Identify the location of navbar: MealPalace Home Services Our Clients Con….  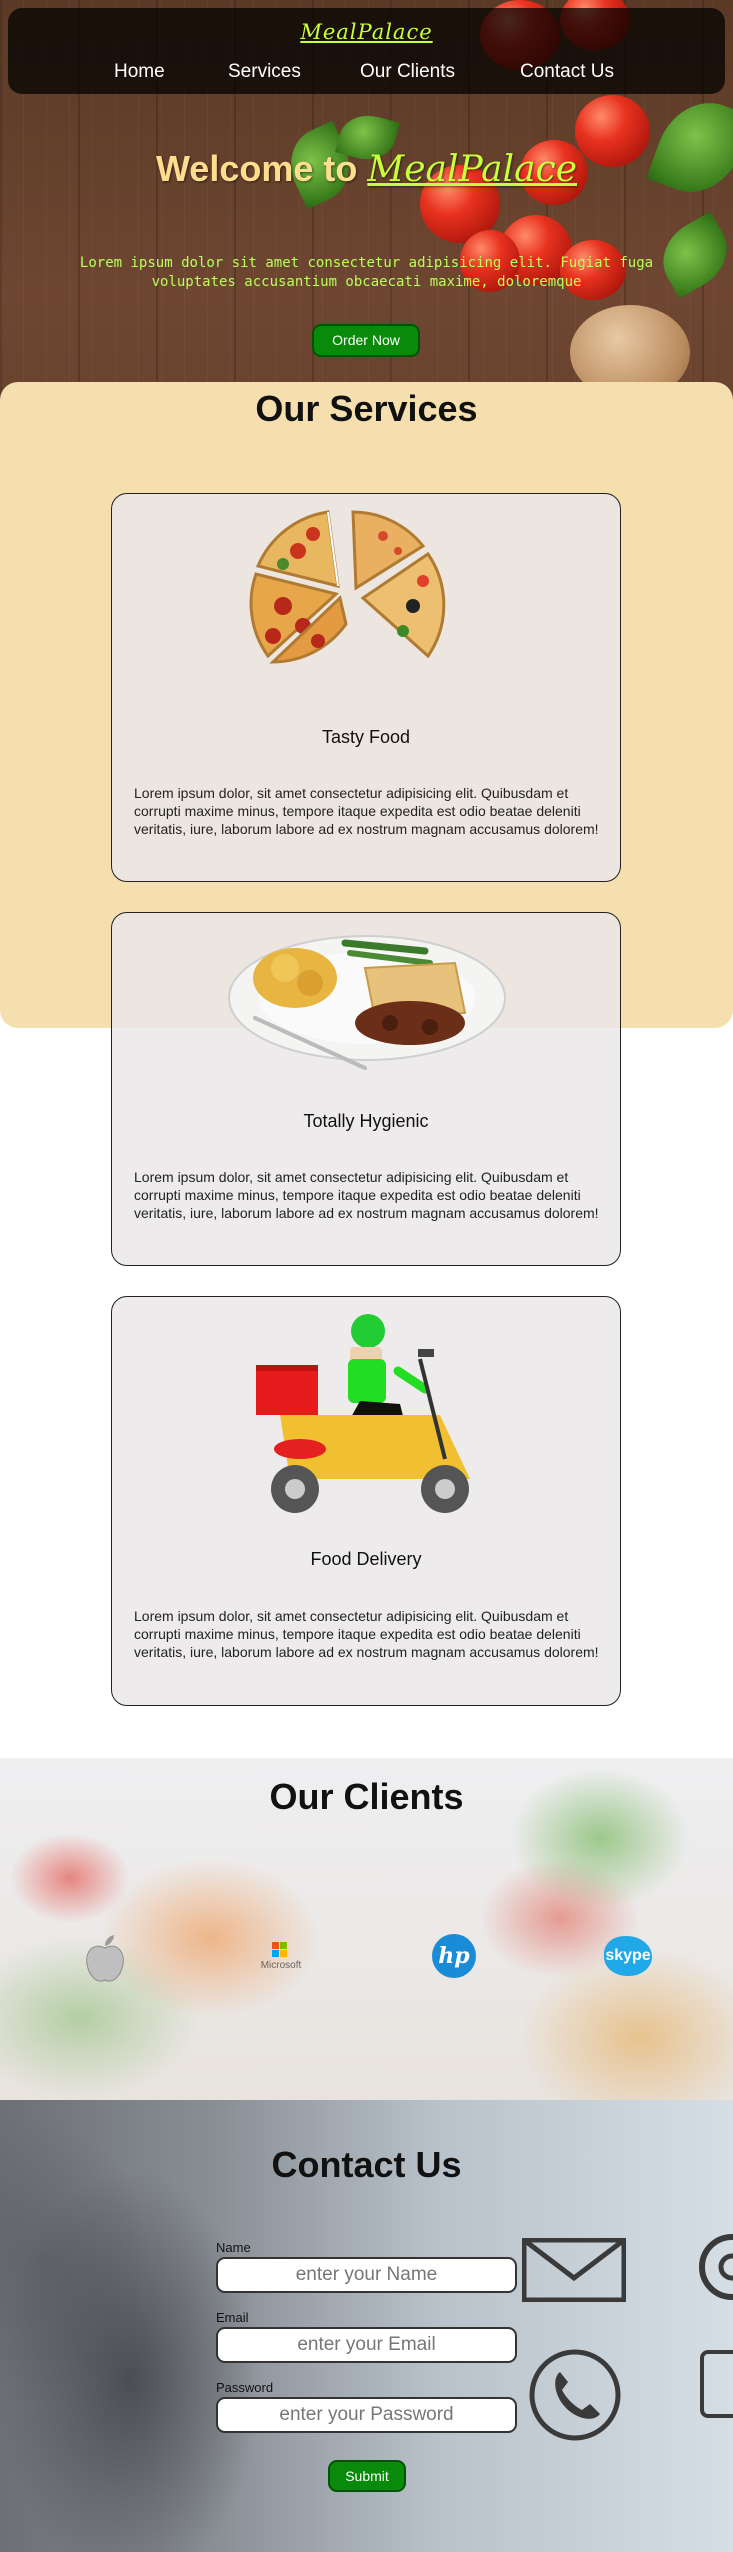
(366, 51).